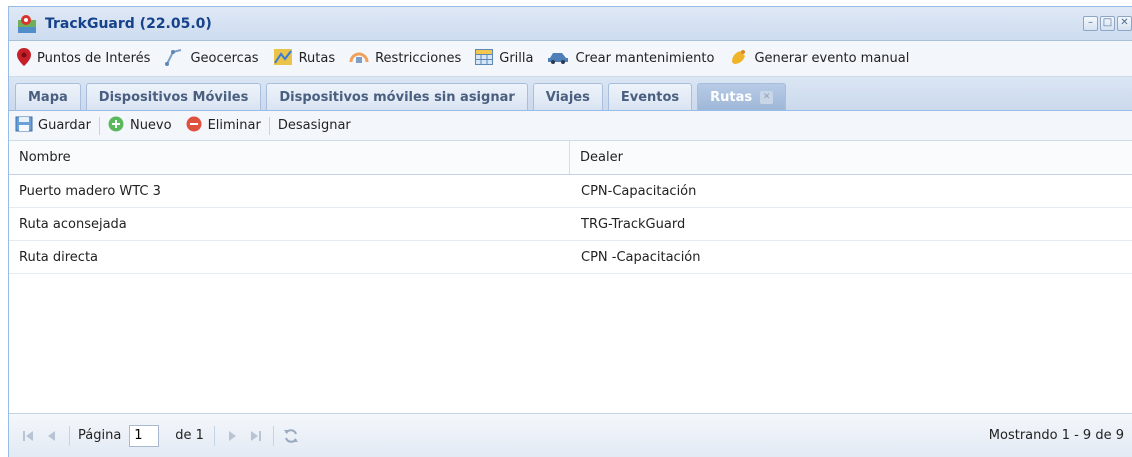 This screenshot has height=457, width=1132. I want to click on delete-button: Eliminar, so click(223, 126).